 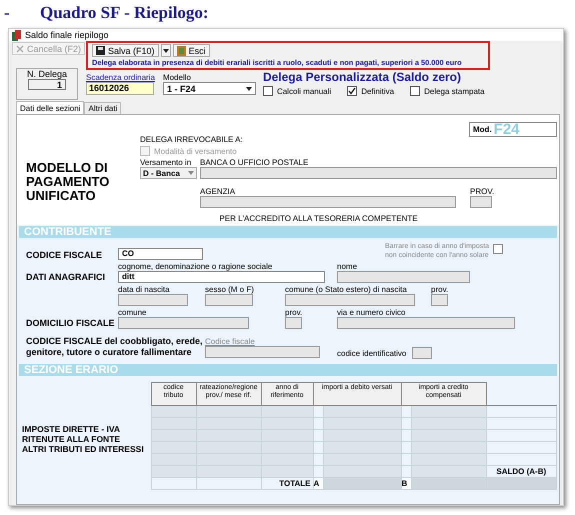 What do you see at coordinates (371, 353) in the screenshot?
I see `id-code-label: codice identificativo` at bounding box center [371, 353].